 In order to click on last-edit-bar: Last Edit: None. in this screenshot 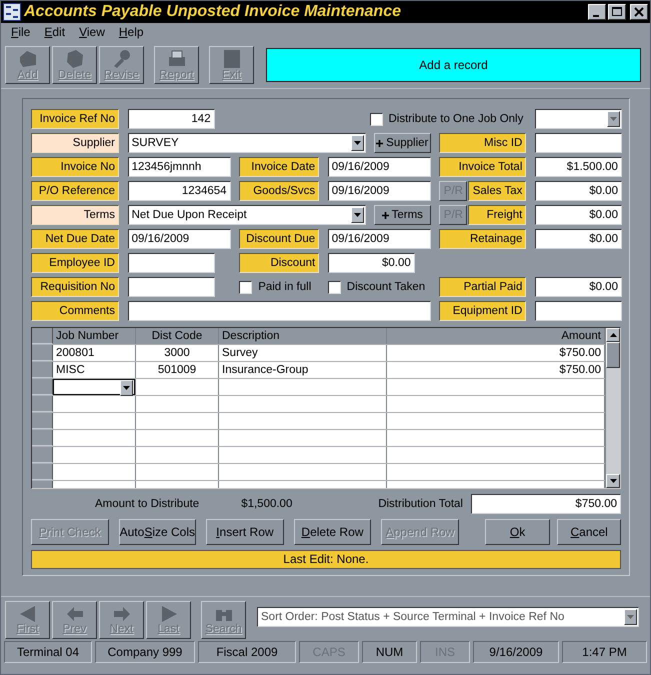, I will do `click(326, 560)`.